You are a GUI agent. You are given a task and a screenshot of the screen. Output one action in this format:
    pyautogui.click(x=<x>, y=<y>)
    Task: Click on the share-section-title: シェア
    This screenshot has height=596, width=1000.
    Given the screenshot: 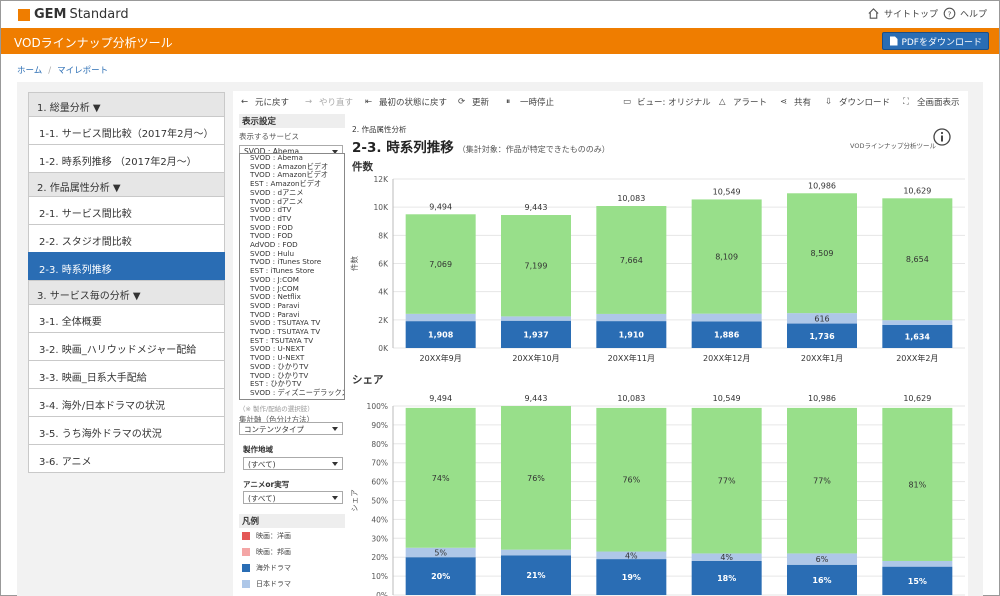 What is the action you would take?
    pyautogui.click(x=368, y=380)
    